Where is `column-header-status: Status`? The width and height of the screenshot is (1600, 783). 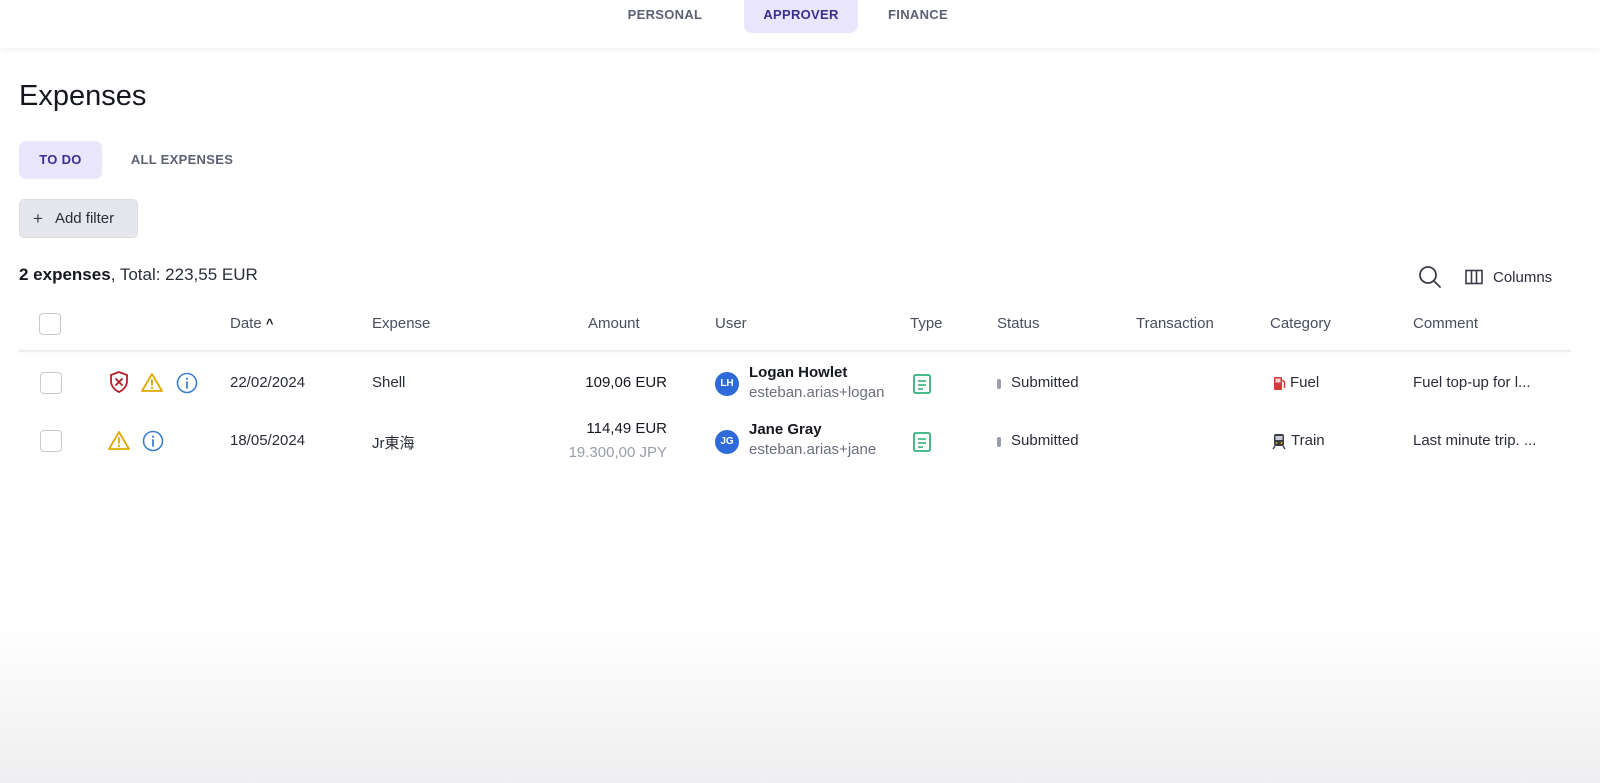
column-header-status: Status is located at coordinates (1018, 323).